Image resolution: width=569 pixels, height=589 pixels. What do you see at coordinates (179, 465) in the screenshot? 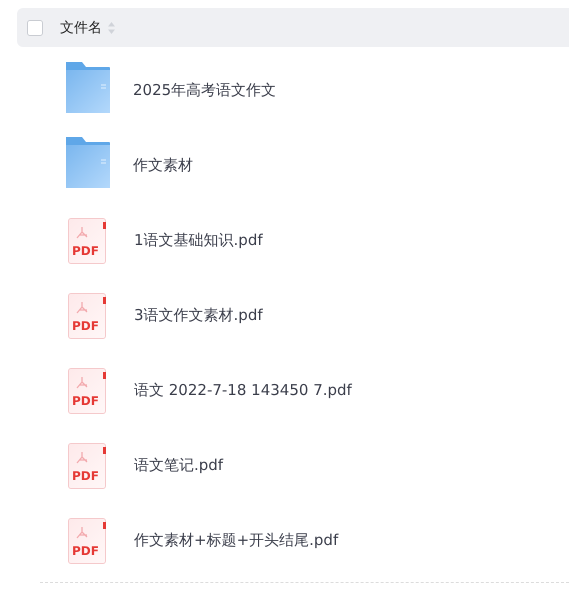
I see `file-name: 语文笔记.pdf` at bounding box center [179, 465].